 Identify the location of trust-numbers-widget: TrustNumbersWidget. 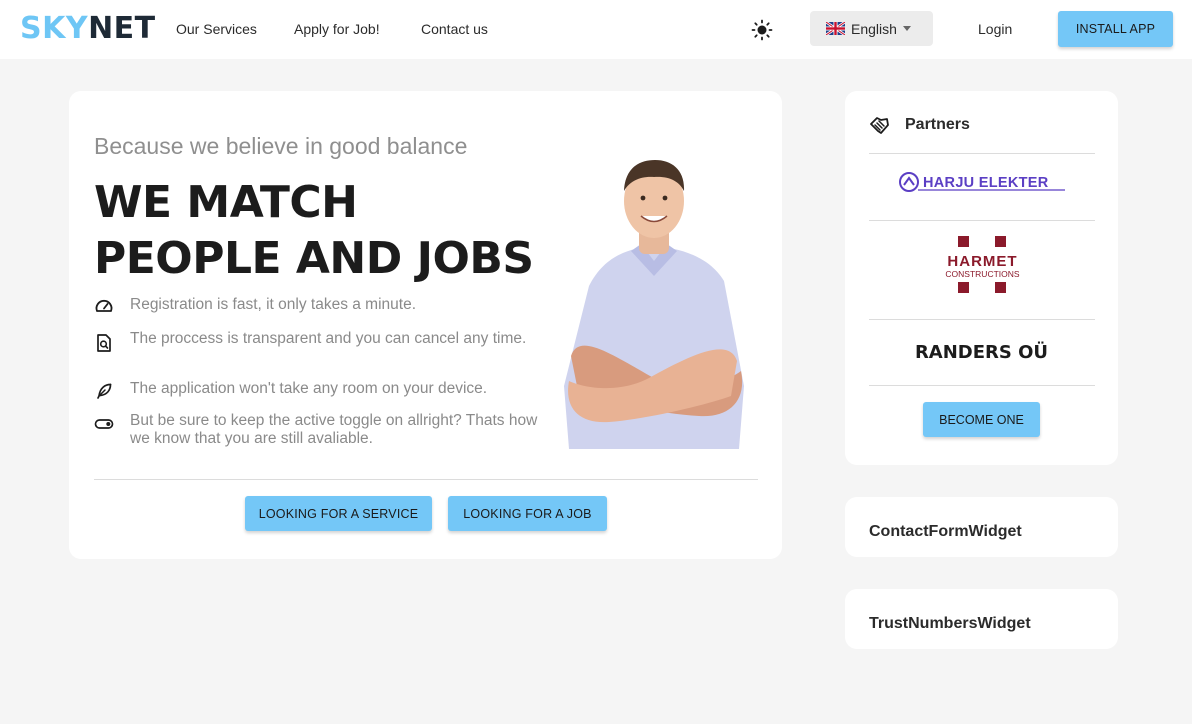
(981, 619).